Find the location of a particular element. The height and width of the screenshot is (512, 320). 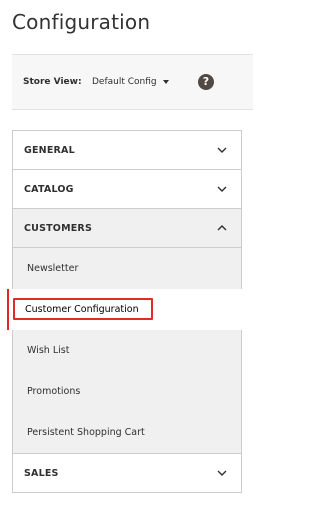

help-icon: ? is located at coordinates (206, 82).